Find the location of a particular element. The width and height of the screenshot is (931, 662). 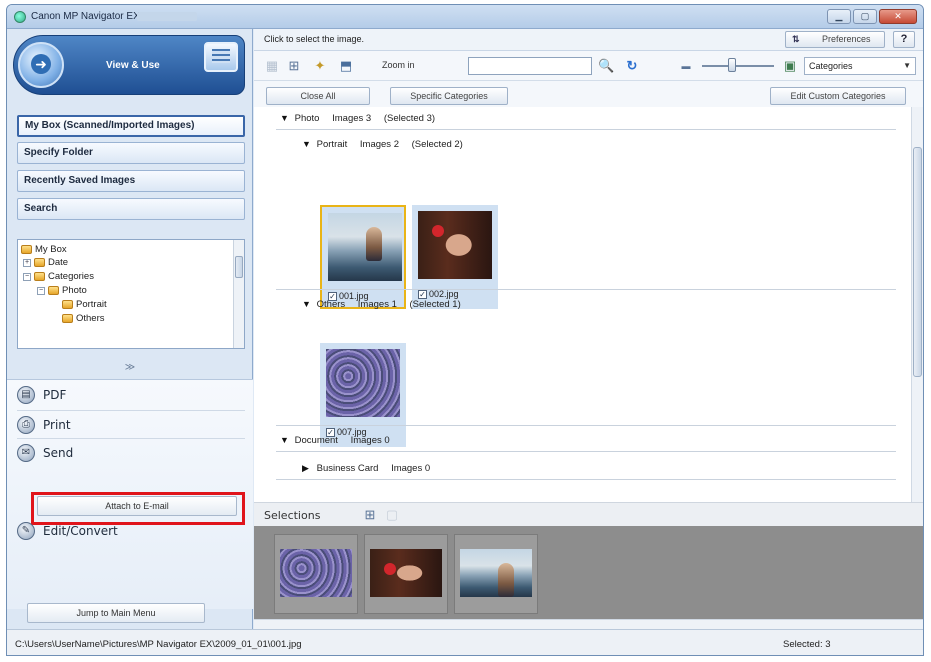

tray-scrollbar is located at coordinates (588, 624).